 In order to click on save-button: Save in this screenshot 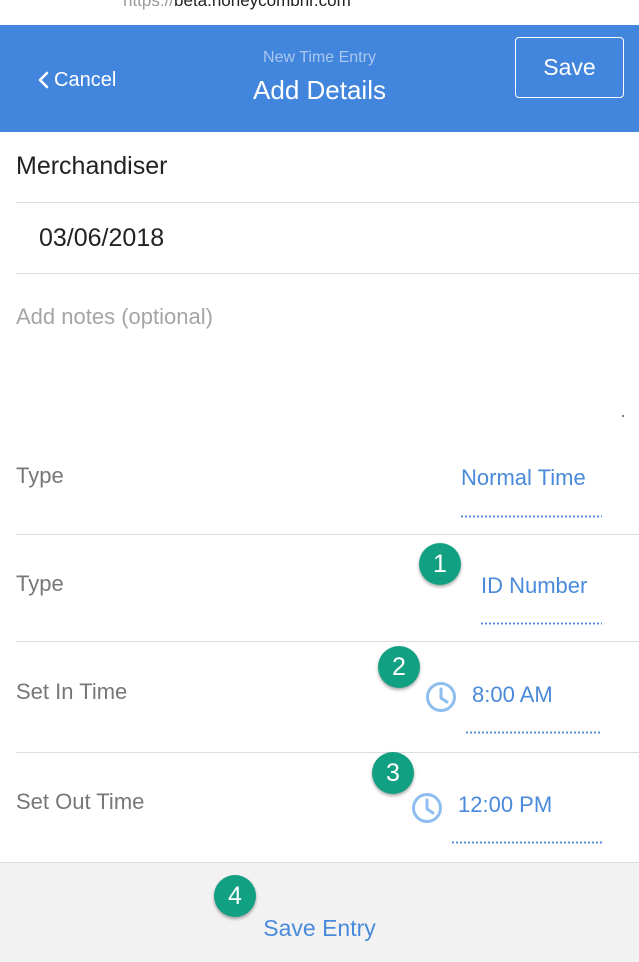, I will do `click(569, 67)`.